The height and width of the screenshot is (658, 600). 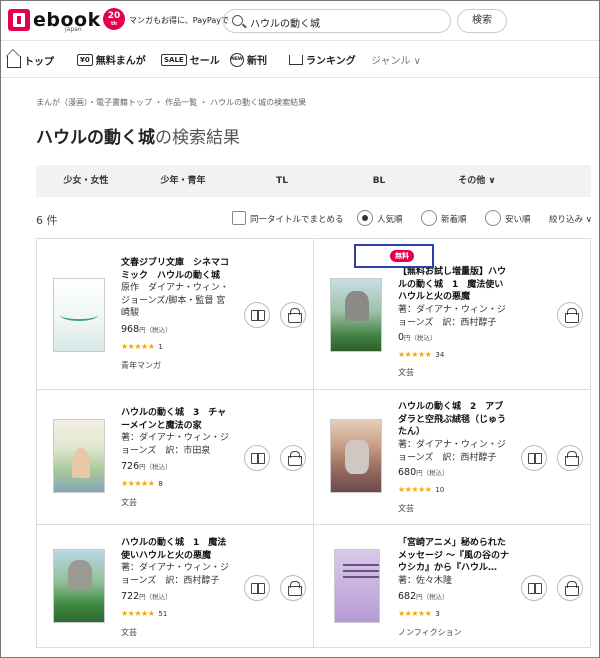 What do you see at coordinates (163, 614) in the screenshot?
I see `rating-count: 51` at bounding box center [163, 614].